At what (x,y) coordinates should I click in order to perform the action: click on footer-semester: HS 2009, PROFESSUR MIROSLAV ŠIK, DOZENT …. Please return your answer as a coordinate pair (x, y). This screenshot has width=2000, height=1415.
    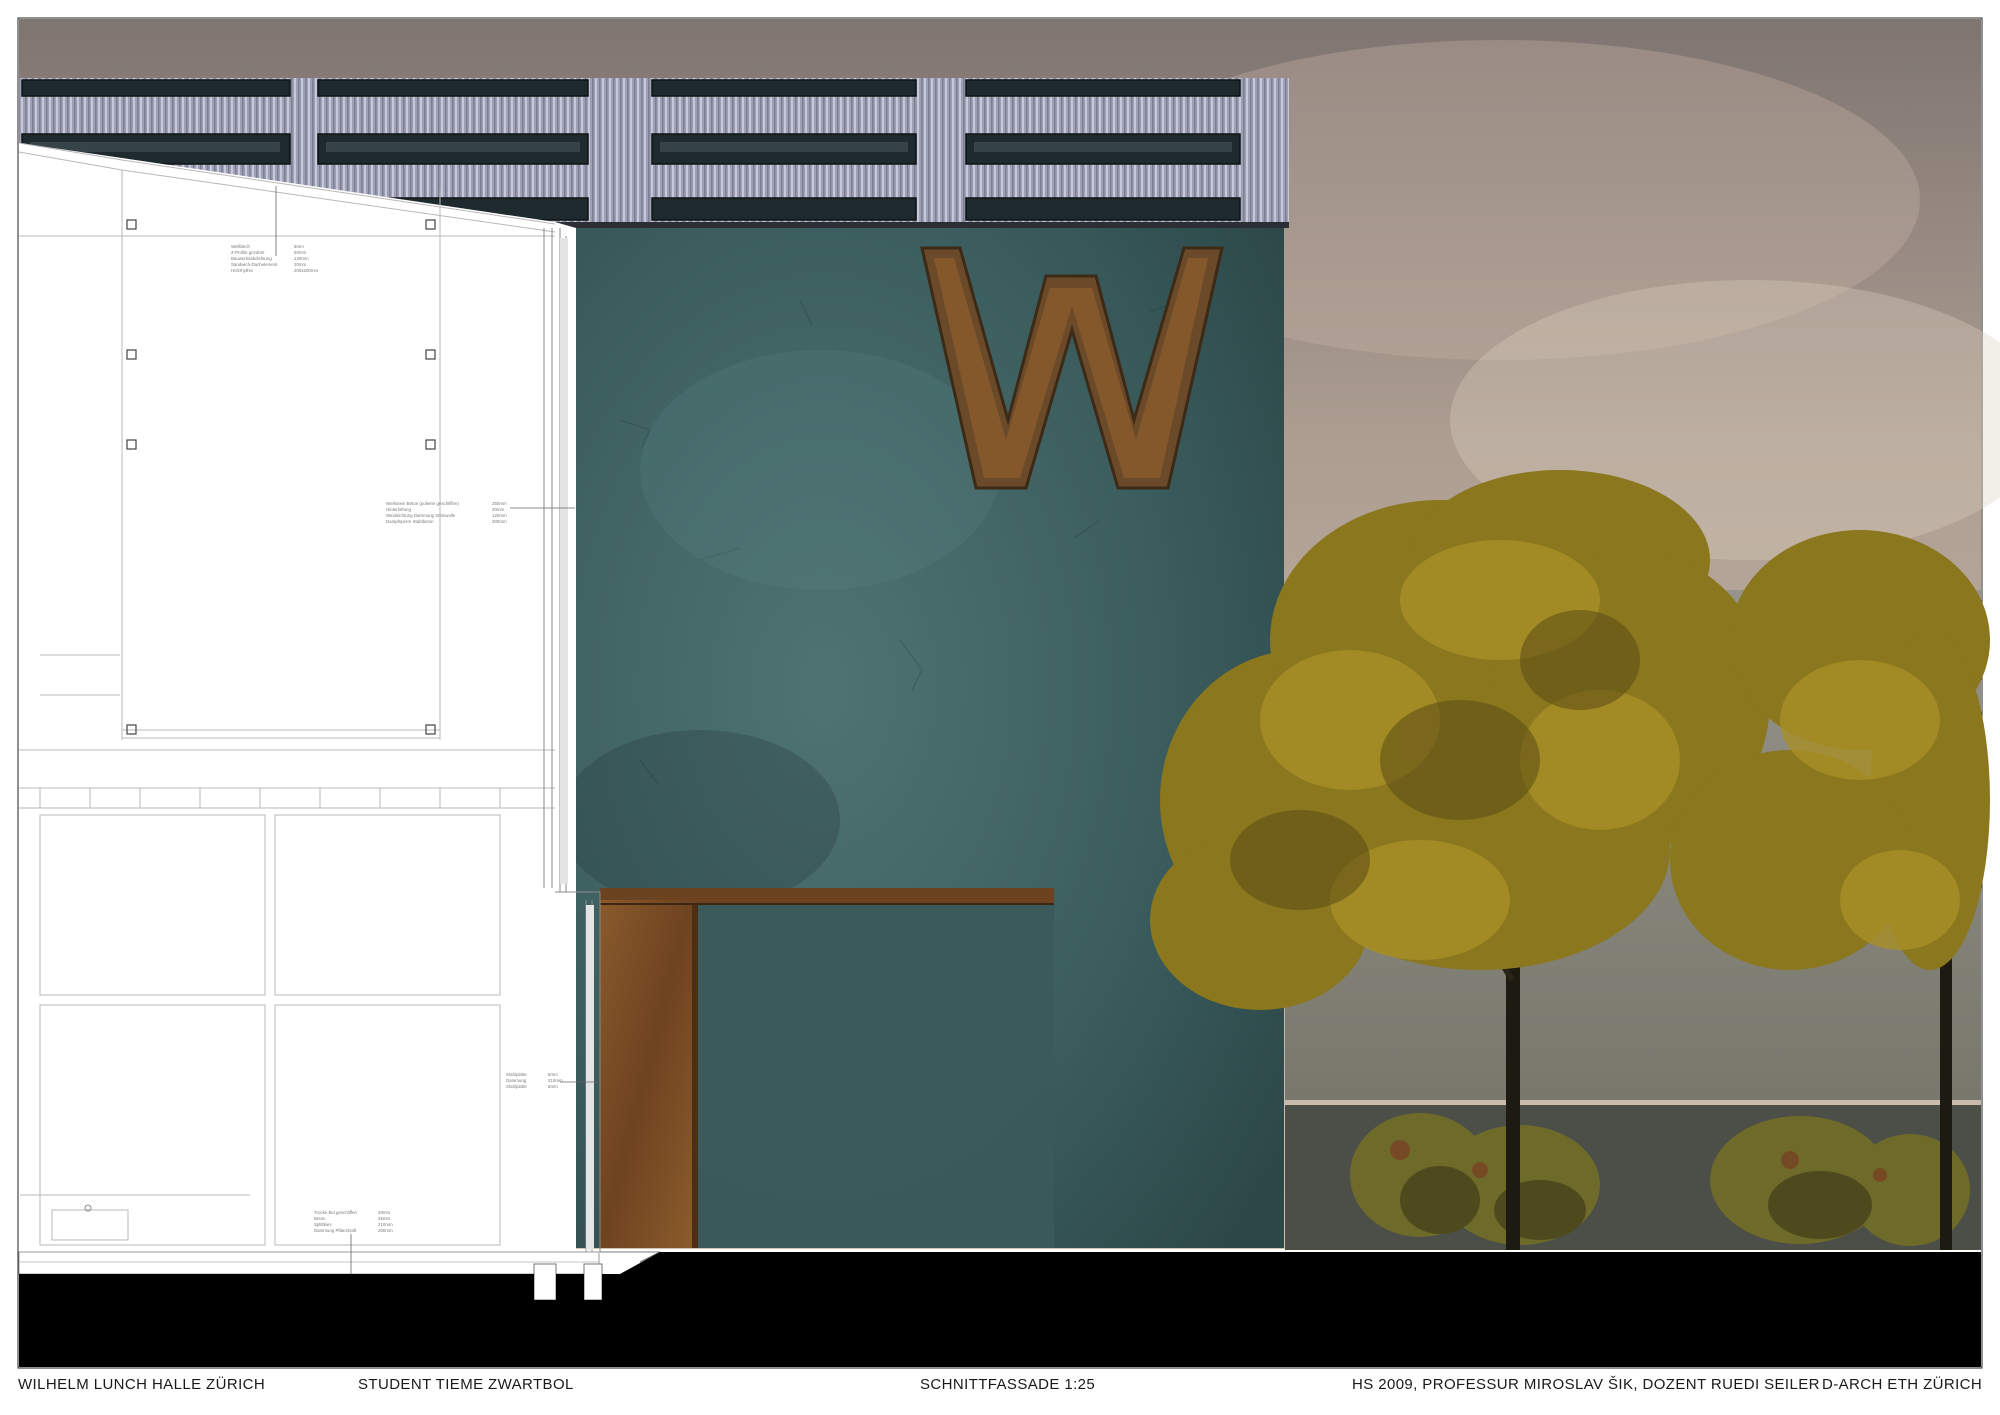
    Looking at the image, I should click on (1586, 1384).